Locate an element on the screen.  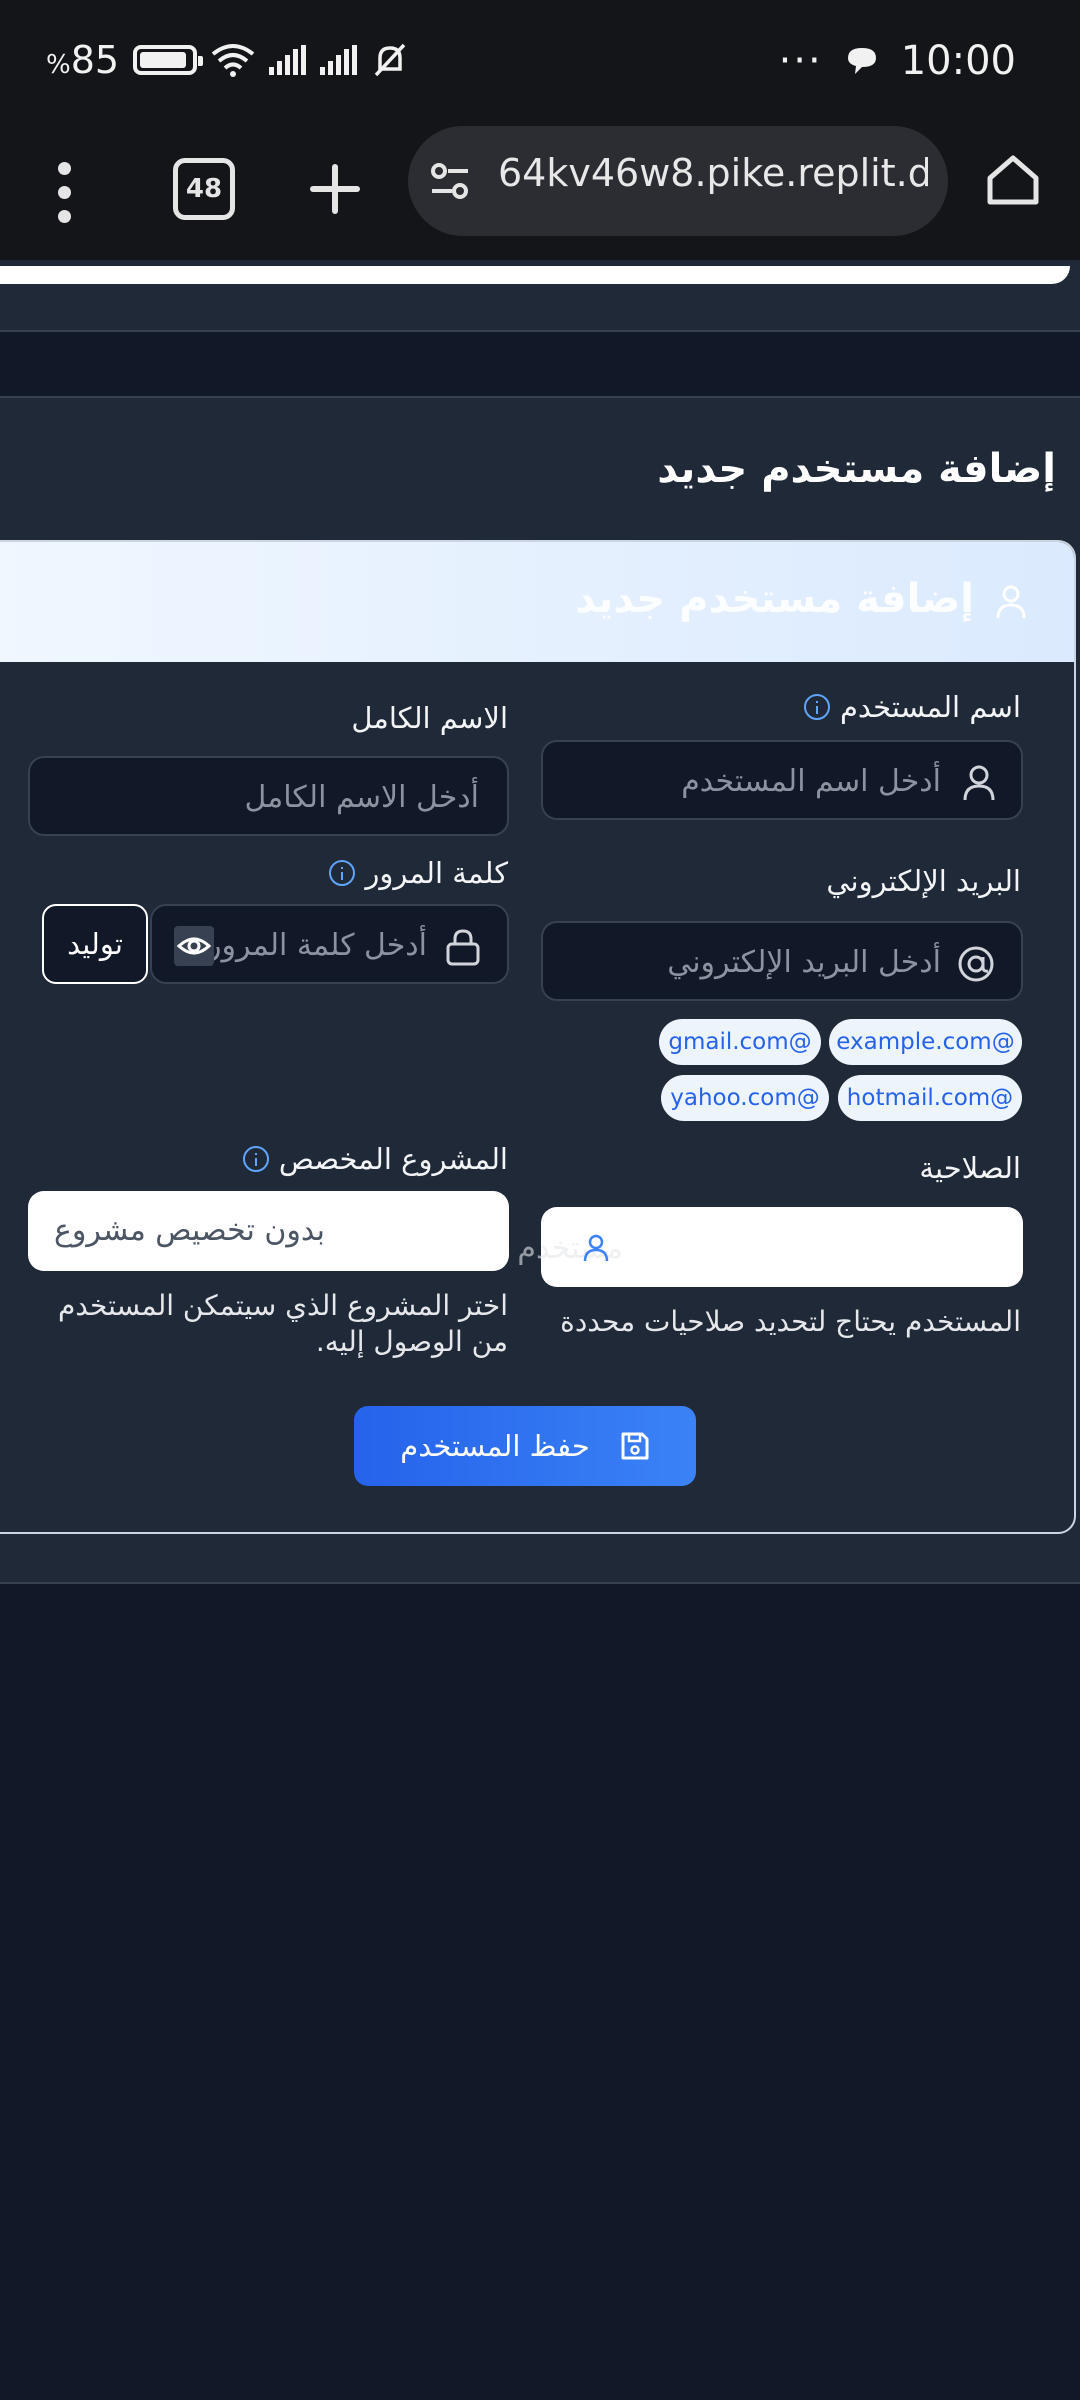
status-left: %85 is located at coordinates (227, 60).